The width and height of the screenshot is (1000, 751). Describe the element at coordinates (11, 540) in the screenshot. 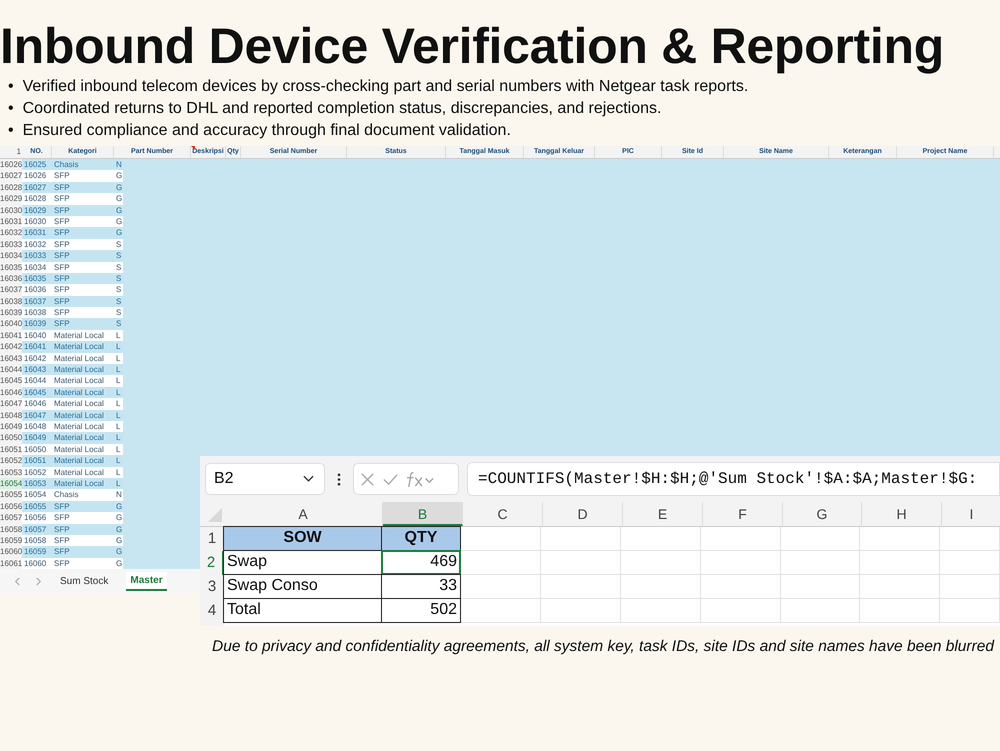

I see `row-header: 16059` at that location.